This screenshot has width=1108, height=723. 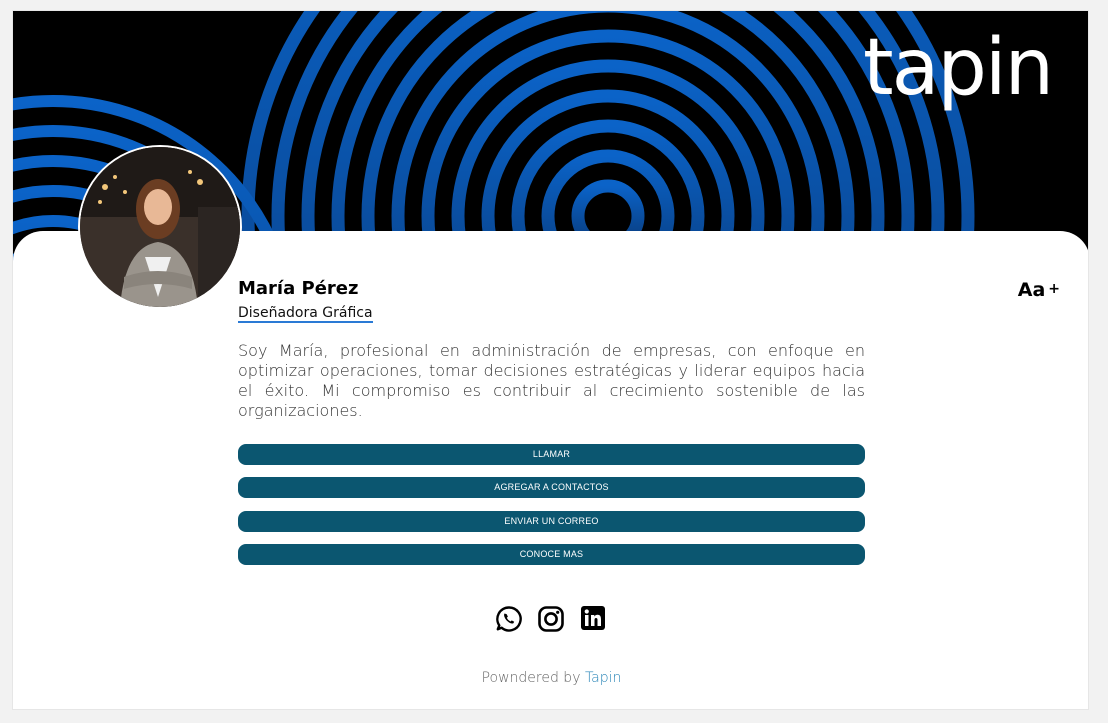 I want to click on call-button: LLAMAR, so click(x=551, y=454).